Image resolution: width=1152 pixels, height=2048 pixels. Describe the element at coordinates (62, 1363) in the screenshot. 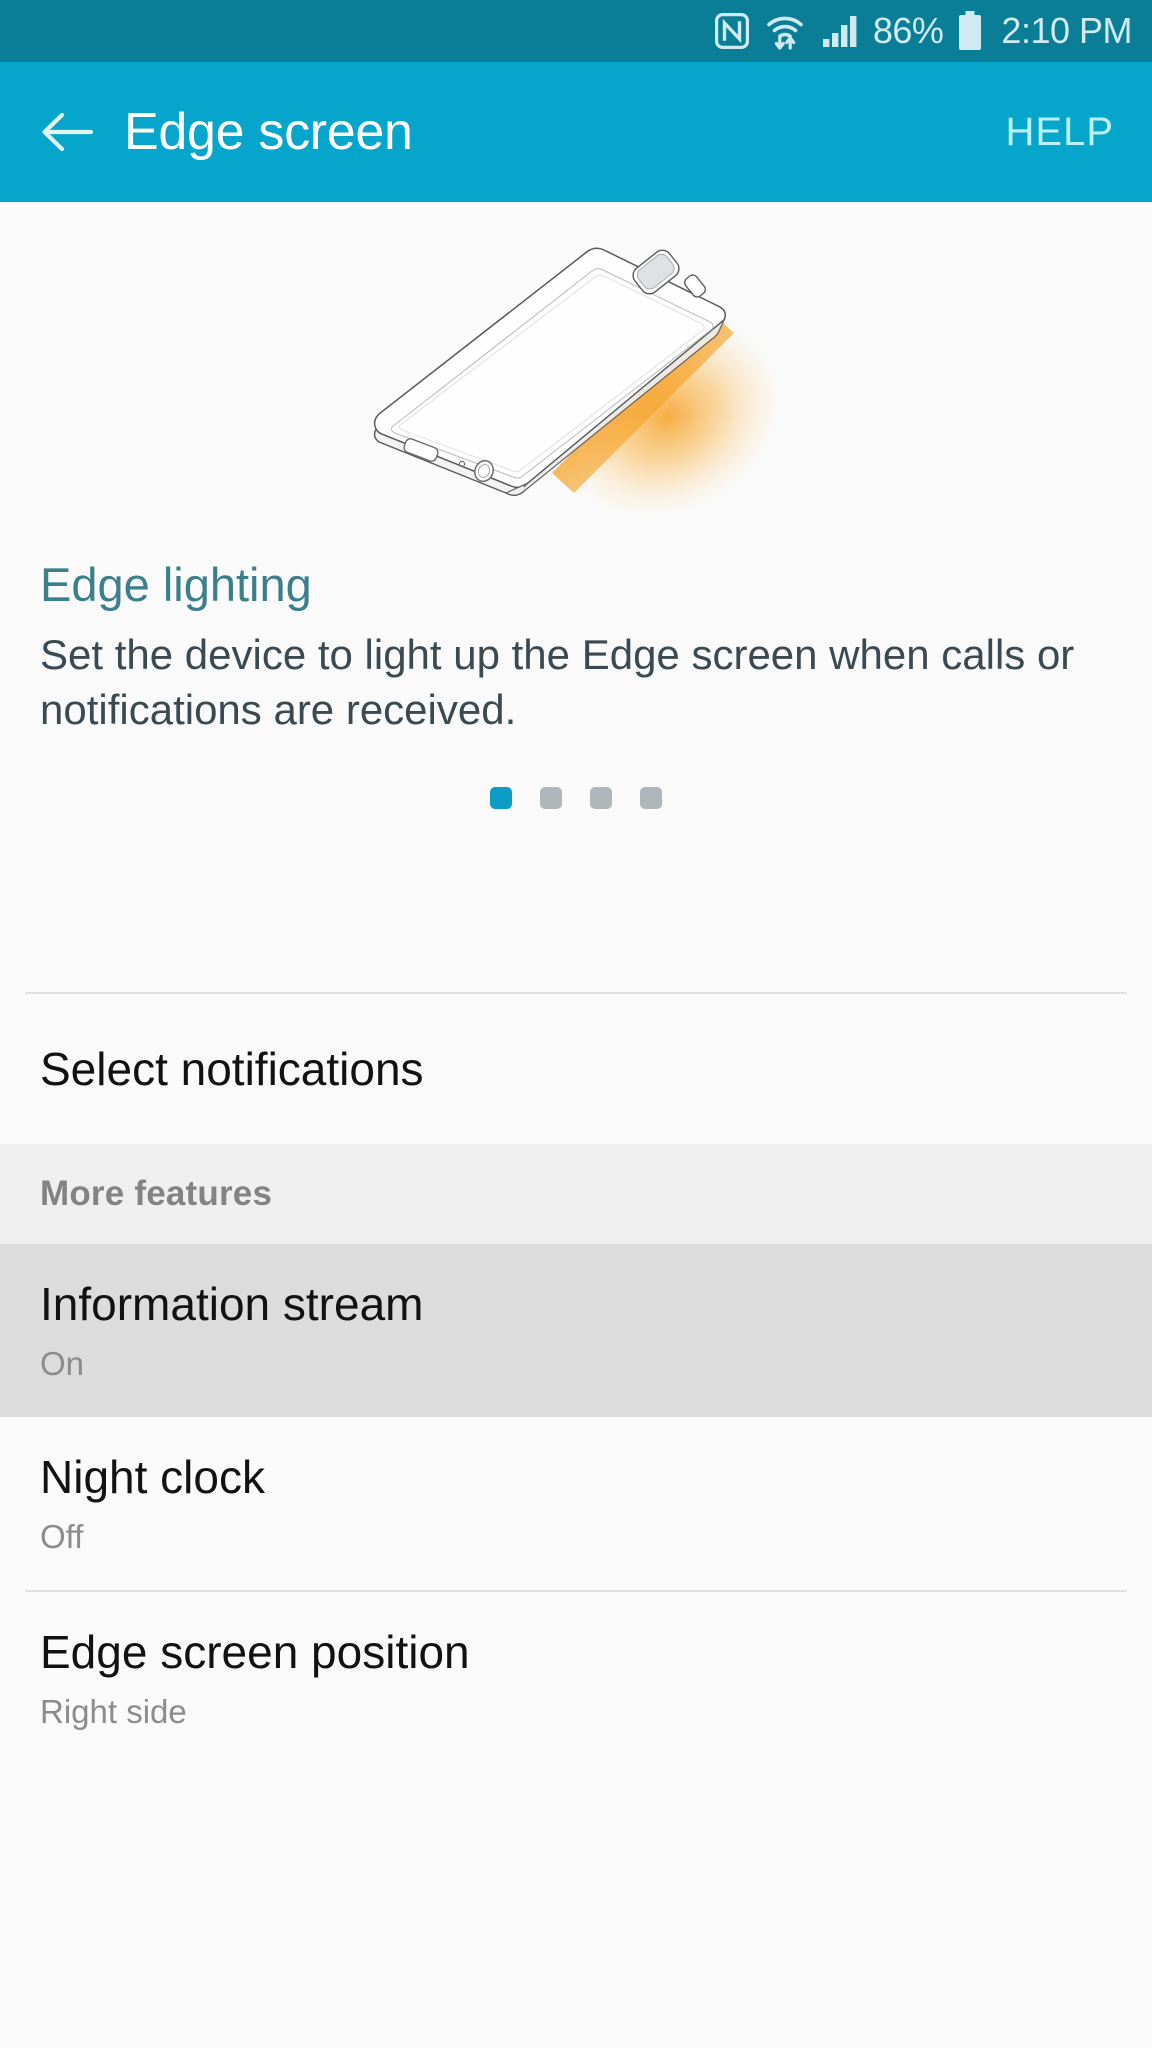

I see `list-item-value: On` at that location.